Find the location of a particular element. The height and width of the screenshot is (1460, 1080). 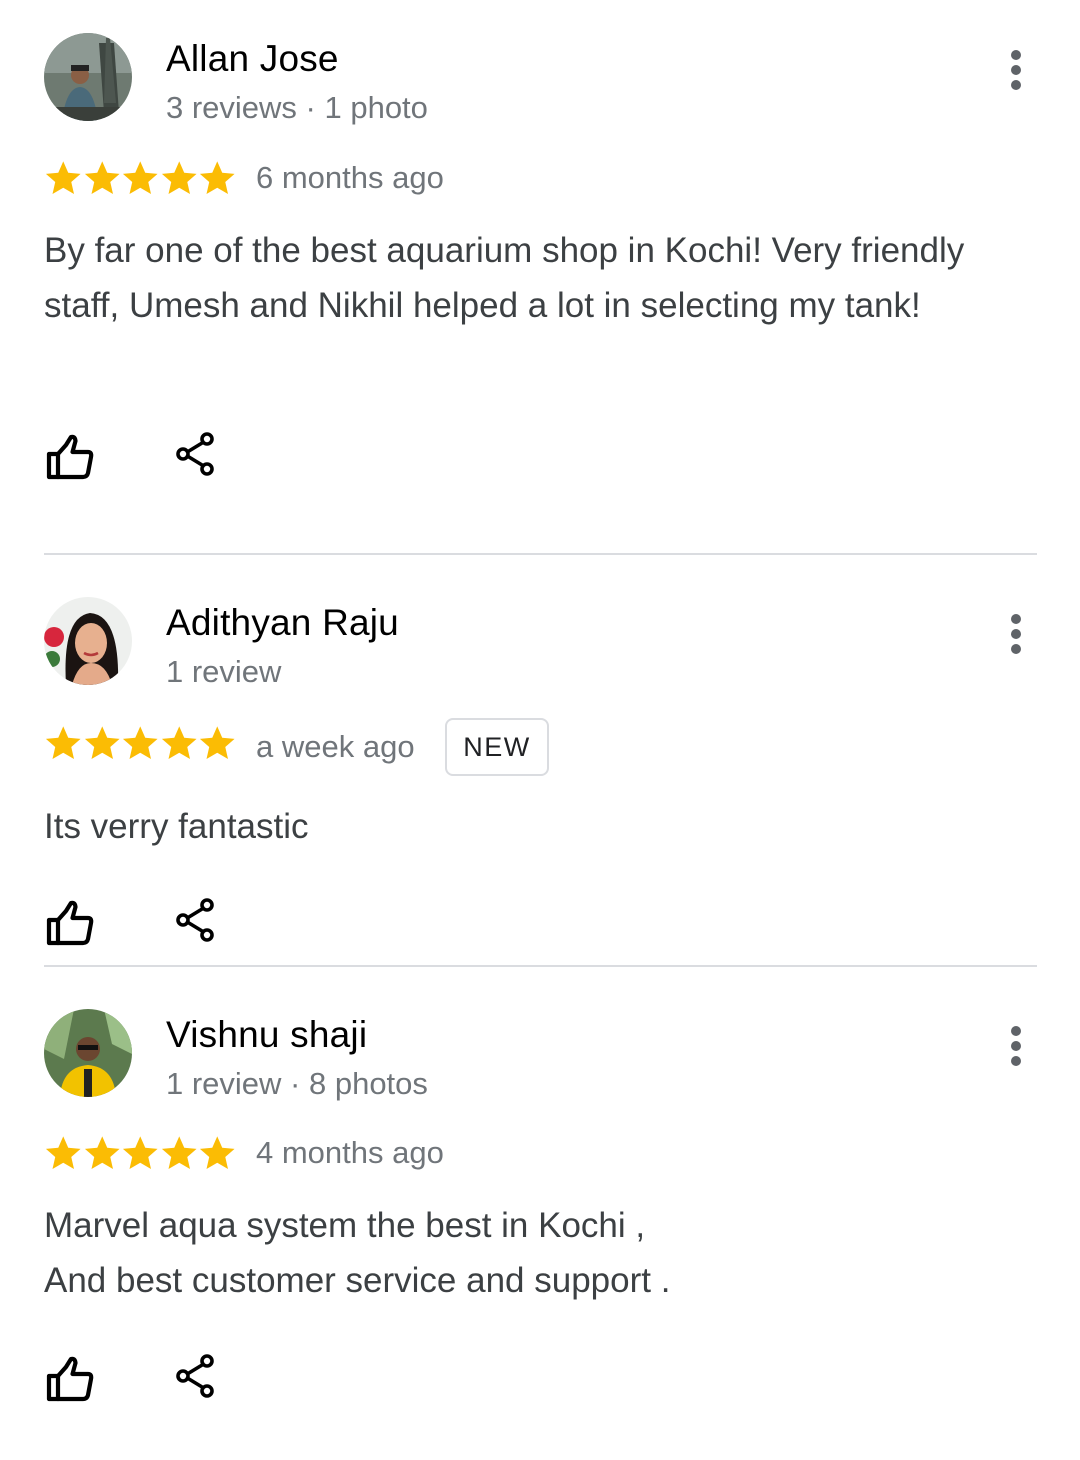

reviewer-name: Allan Jose is located at coordinates (252, 59).